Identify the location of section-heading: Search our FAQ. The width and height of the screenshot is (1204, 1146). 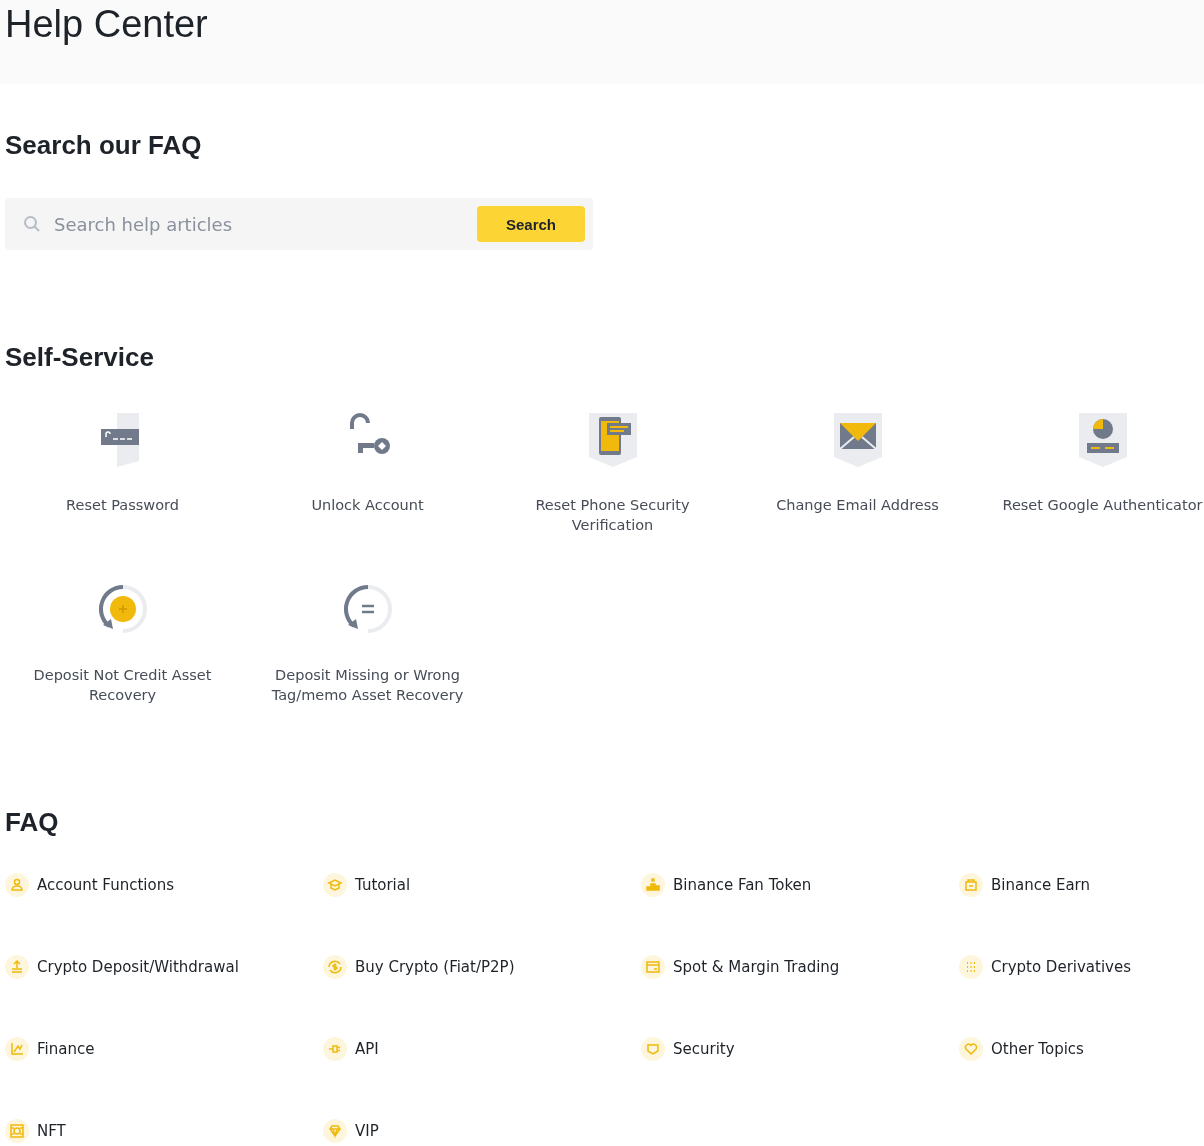
(104, 145).